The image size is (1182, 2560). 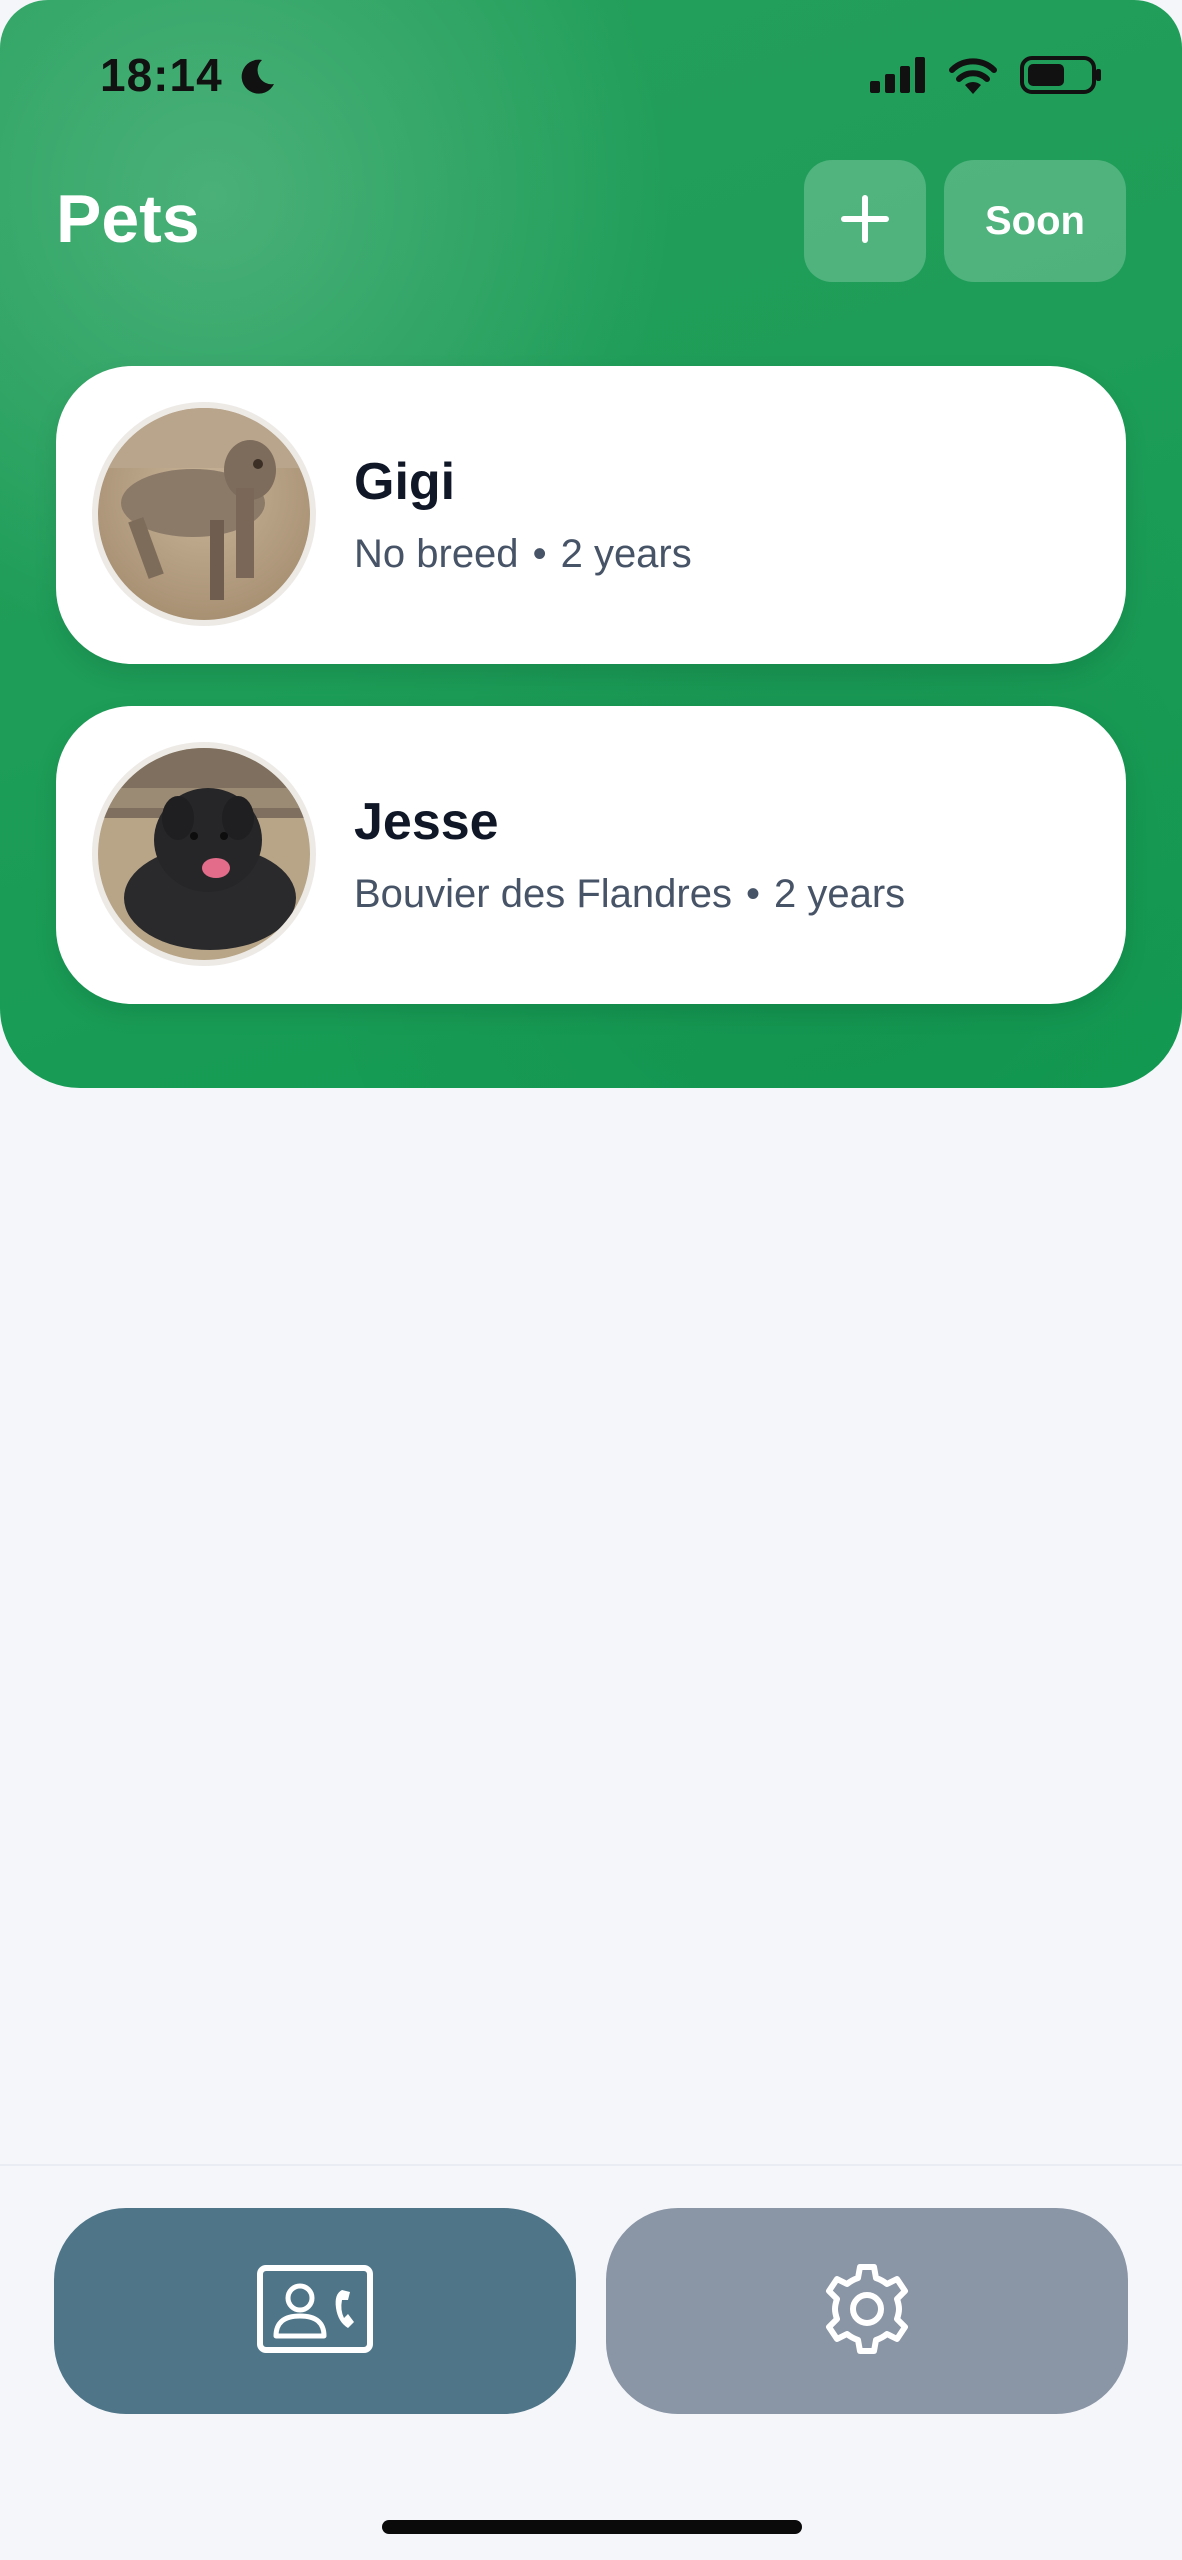 I want to click on plus-icon, so click(x=865, y=221).